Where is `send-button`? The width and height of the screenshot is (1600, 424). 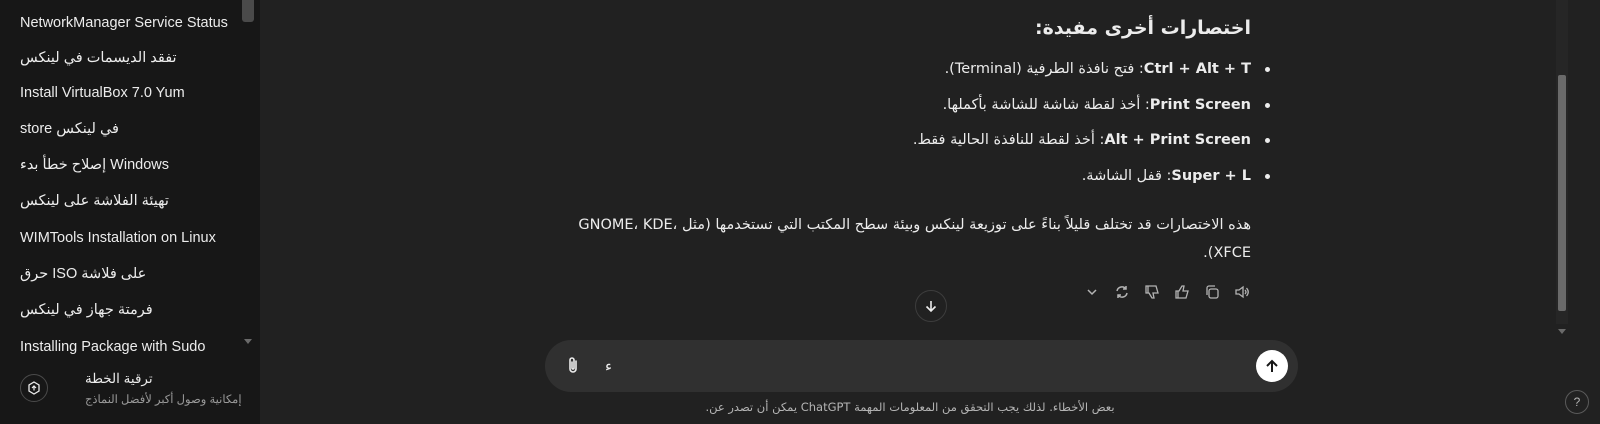
send-button is located at coordinates (1272, 366).